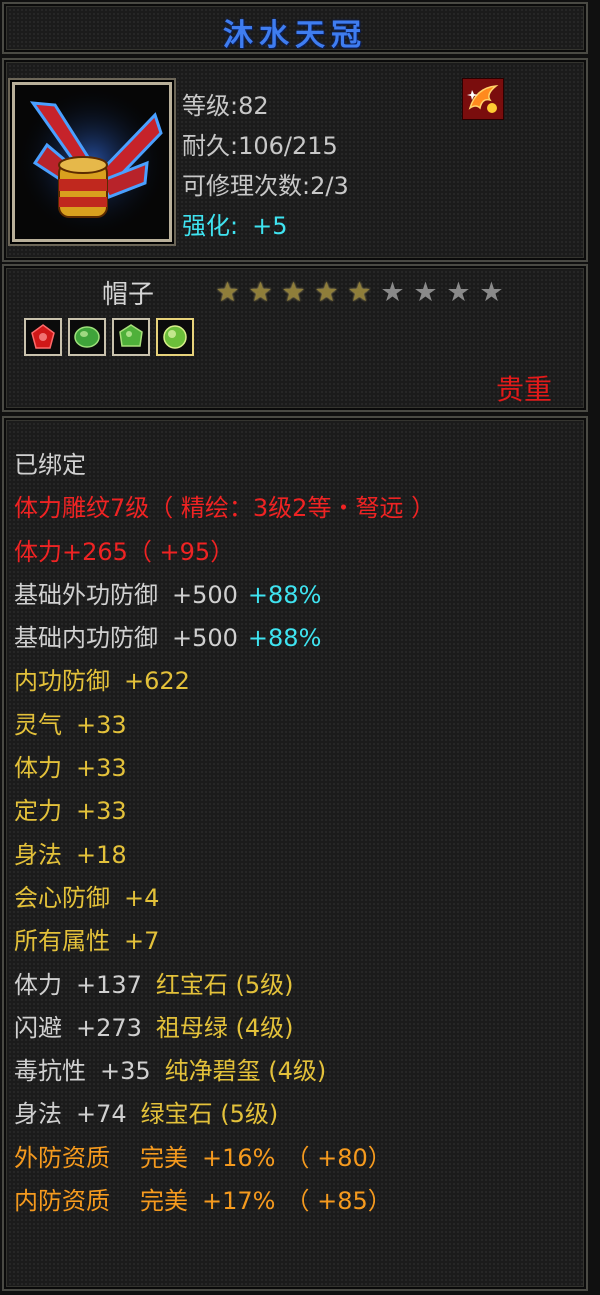 The image size is (600, 1295). I want to click on gem-attribute-row: 体力 +137 红宝石 (5级), so click(154, 984).